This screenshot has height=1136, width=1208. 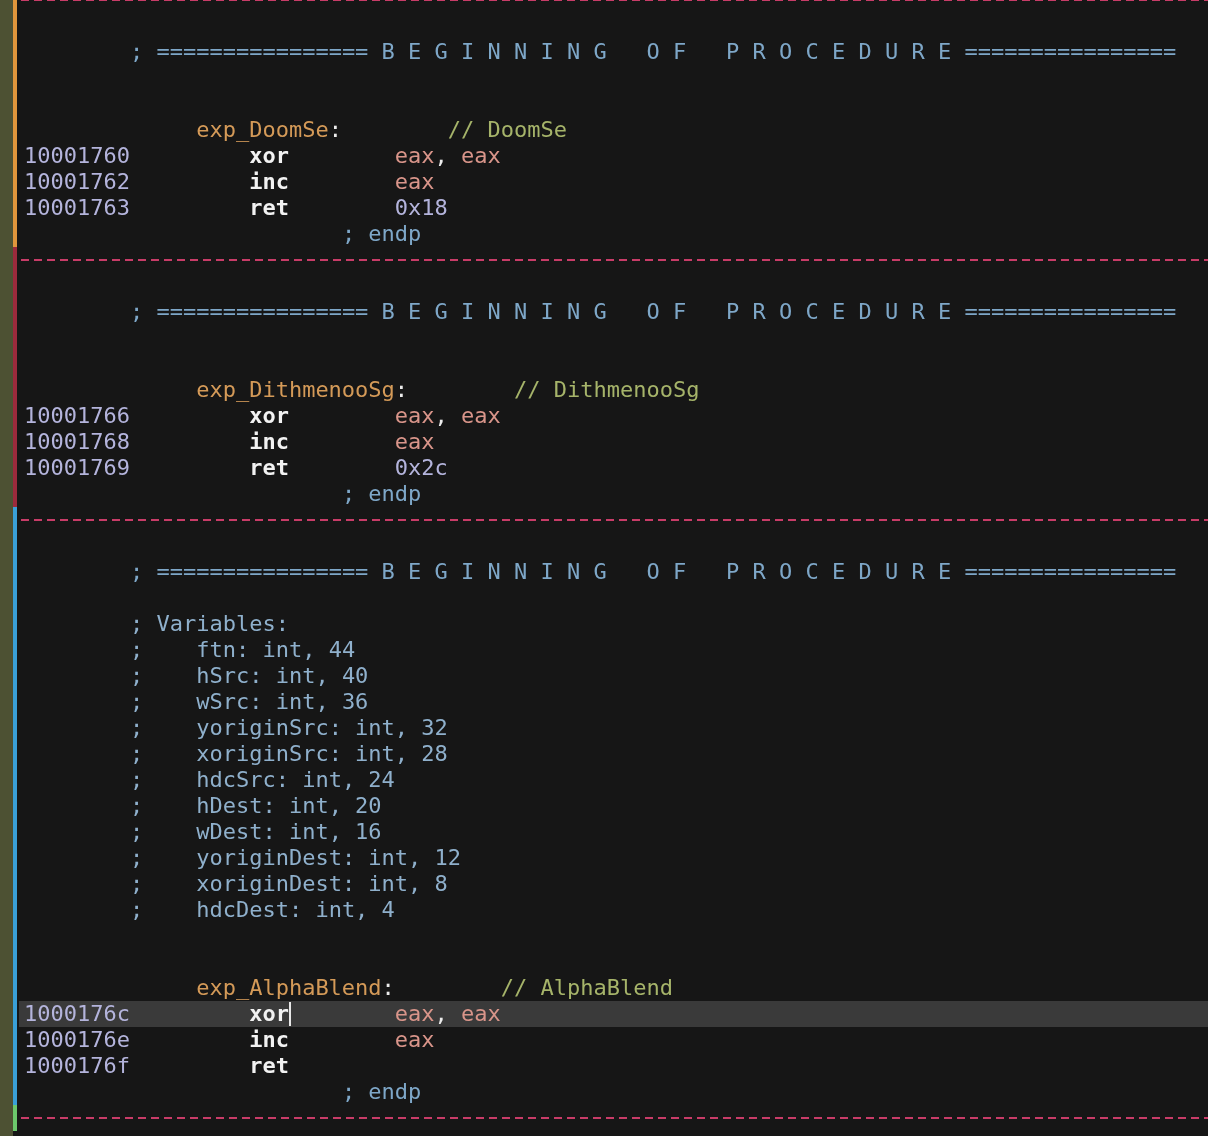 What do you see at coordinates (137, 416) in the screenshot?
I see `address-text: 10001766` at bounding box center [137, 416].